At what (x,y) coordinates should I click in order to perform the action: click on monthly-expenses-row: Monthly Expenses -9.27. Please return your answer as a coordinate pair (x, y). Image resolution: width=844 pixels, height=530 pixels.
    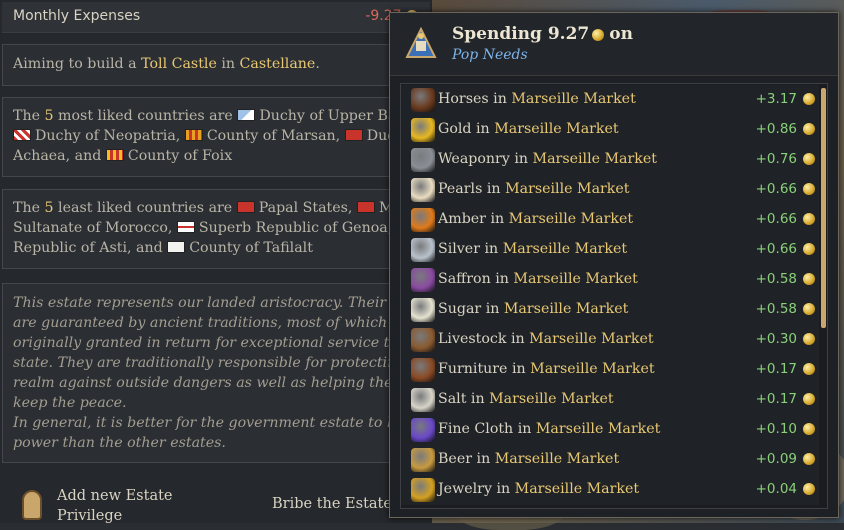
    Looking at the image, I should click on (216, 17).